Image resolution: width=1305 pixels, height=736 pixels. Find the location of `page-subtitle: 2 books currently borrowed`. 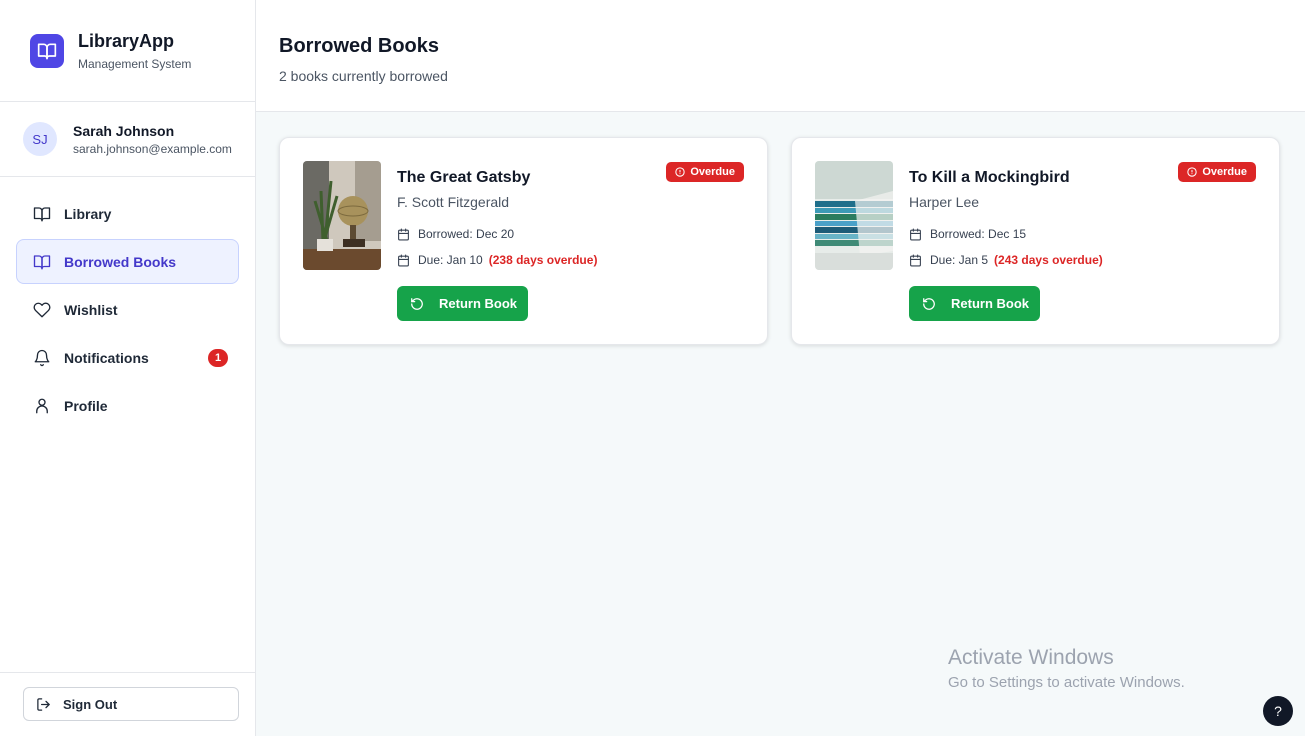

page-subtitle: 2 books currently borrowed is located at coordinates (363, 76).